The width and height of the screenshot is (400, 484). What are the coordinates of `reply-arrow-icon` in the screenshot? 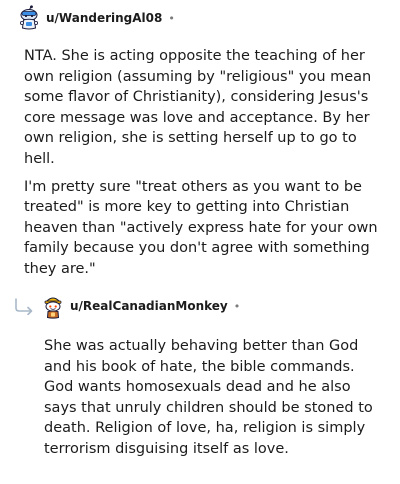 It's located at (24, 306).